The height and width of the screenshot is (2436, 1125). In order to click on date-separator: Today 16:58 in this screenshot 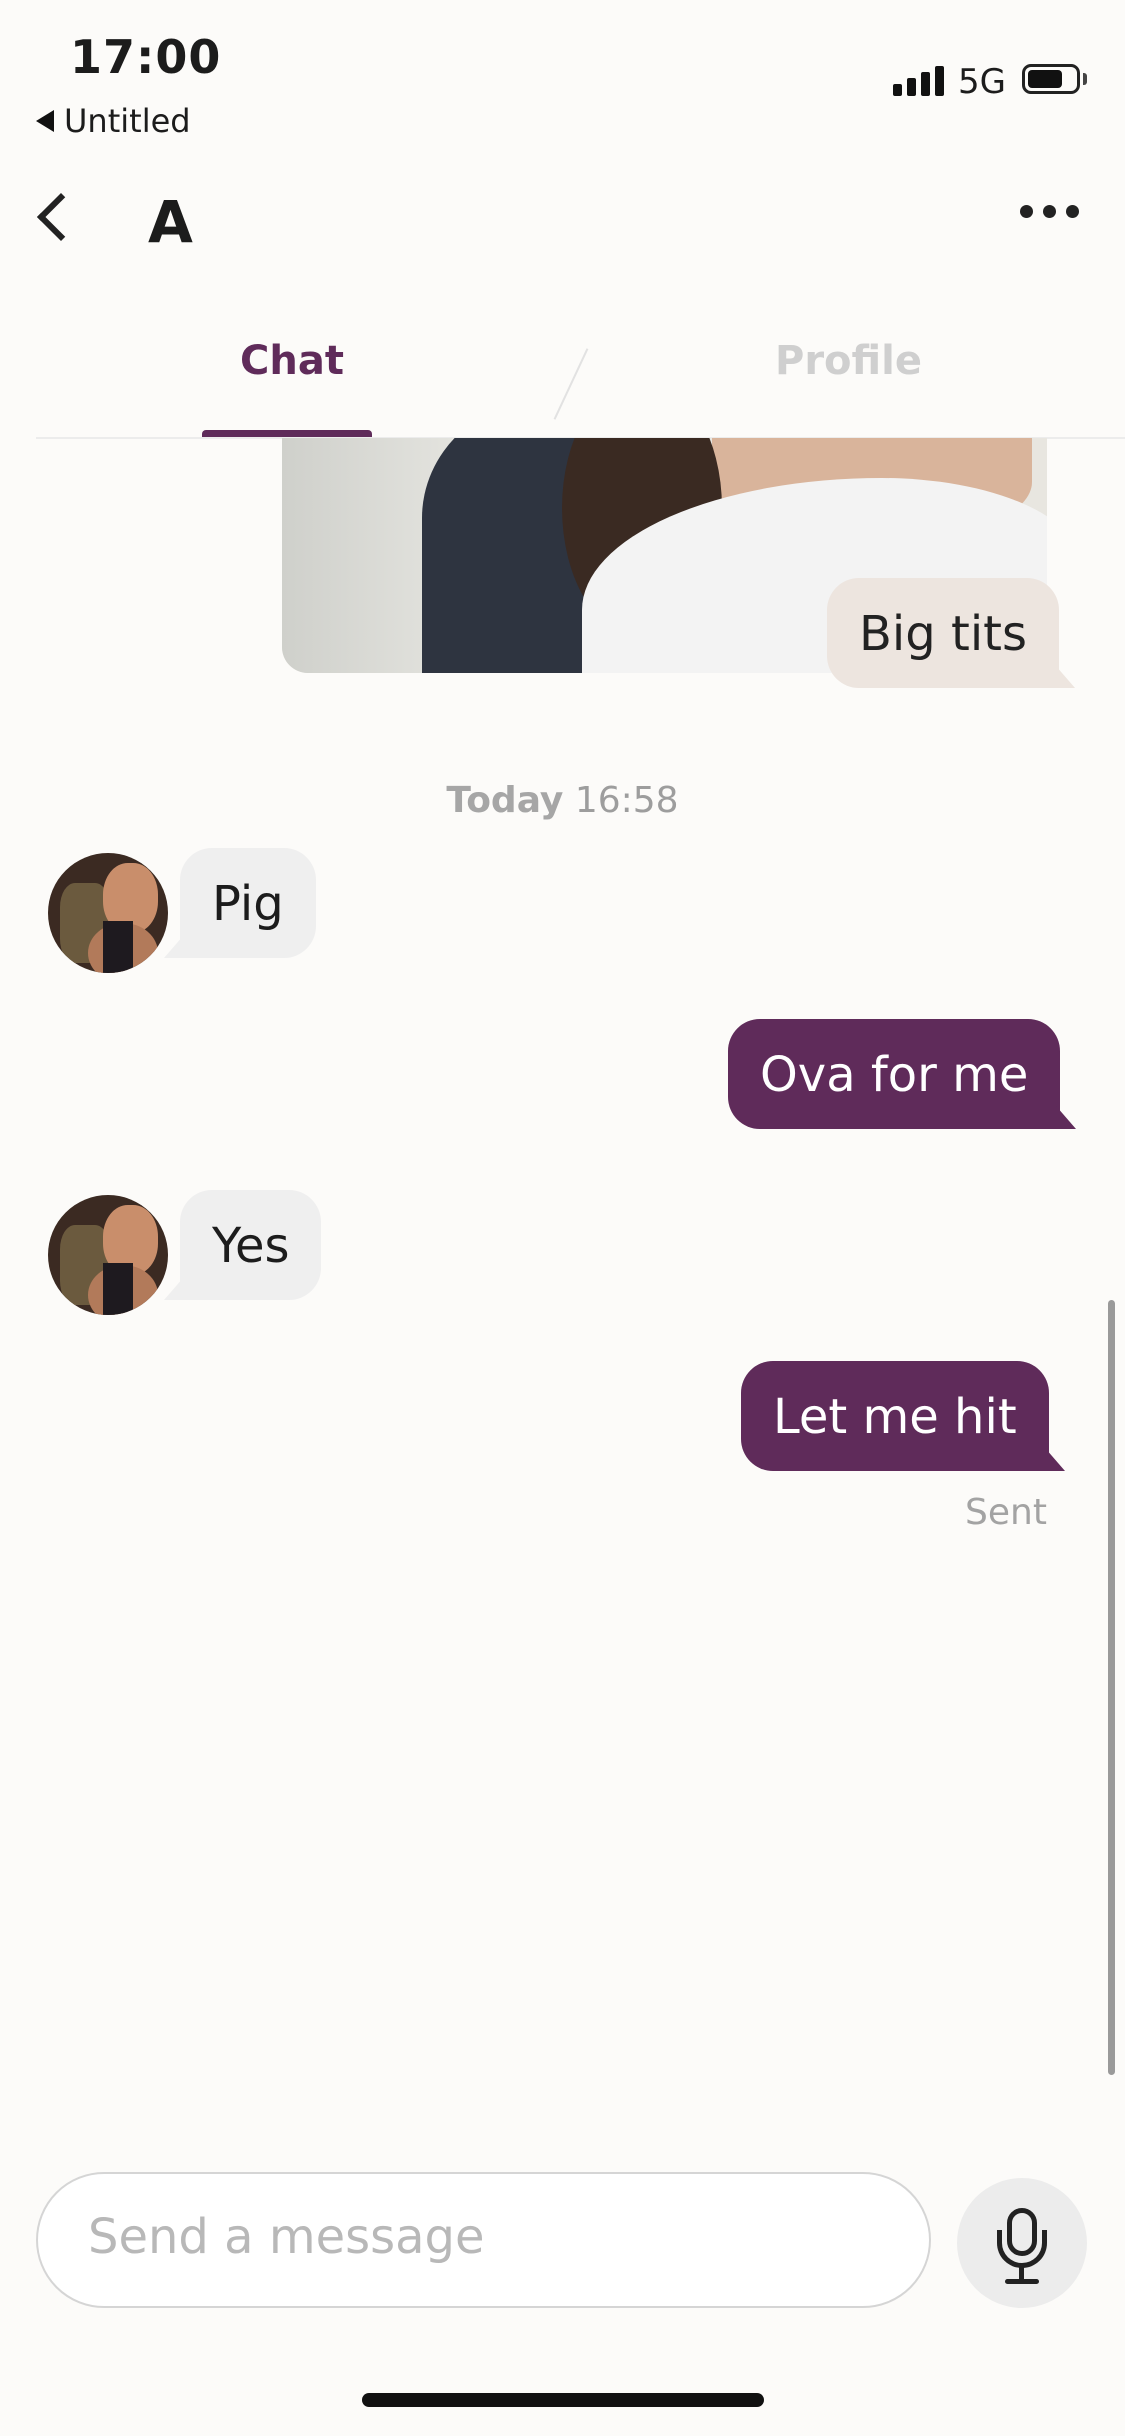, I will do `click(562, 800)`.